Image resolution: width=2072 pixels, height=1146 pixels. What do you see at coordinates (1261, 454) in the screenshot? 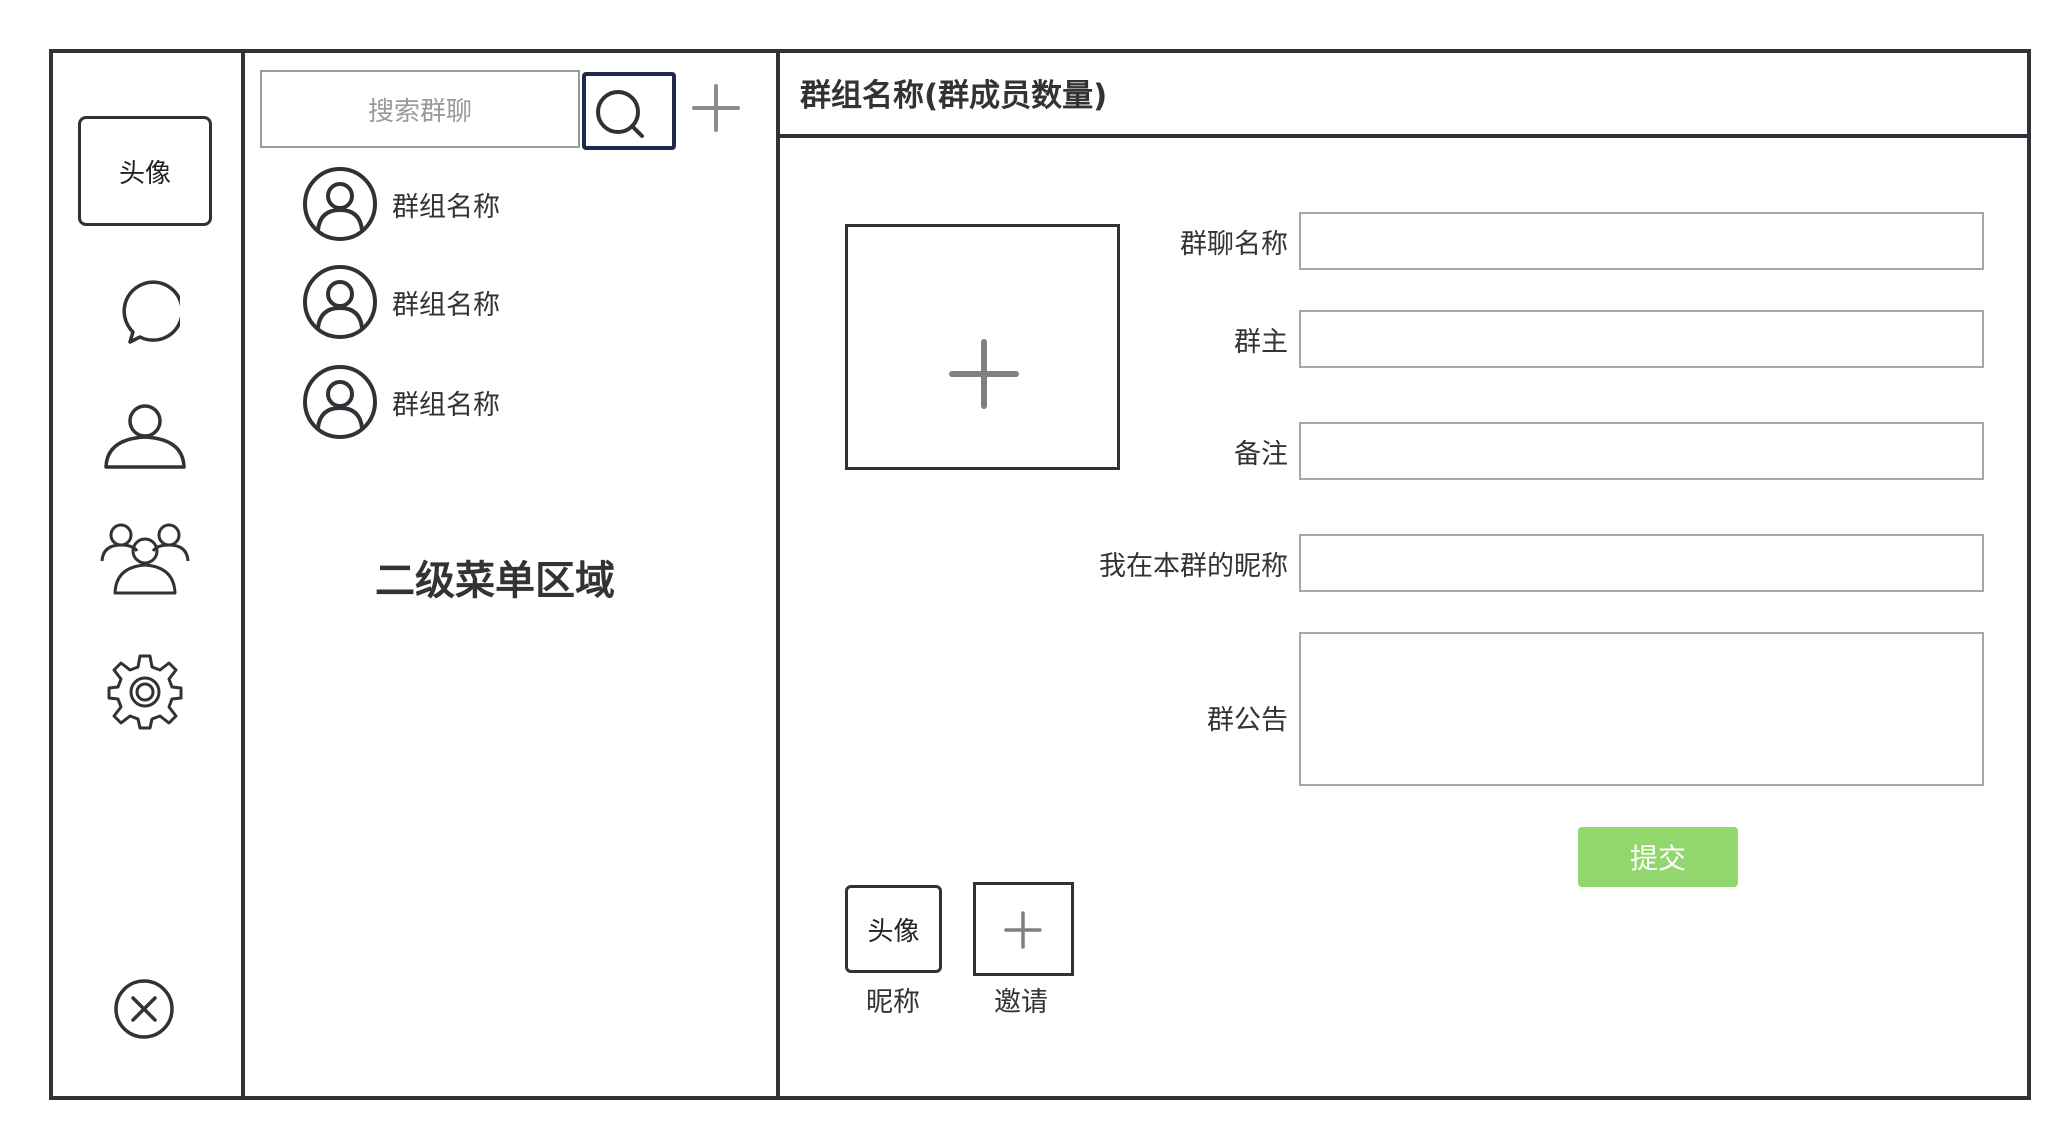
I see `remark-label: 备注` at bounding box center [1261, 454].